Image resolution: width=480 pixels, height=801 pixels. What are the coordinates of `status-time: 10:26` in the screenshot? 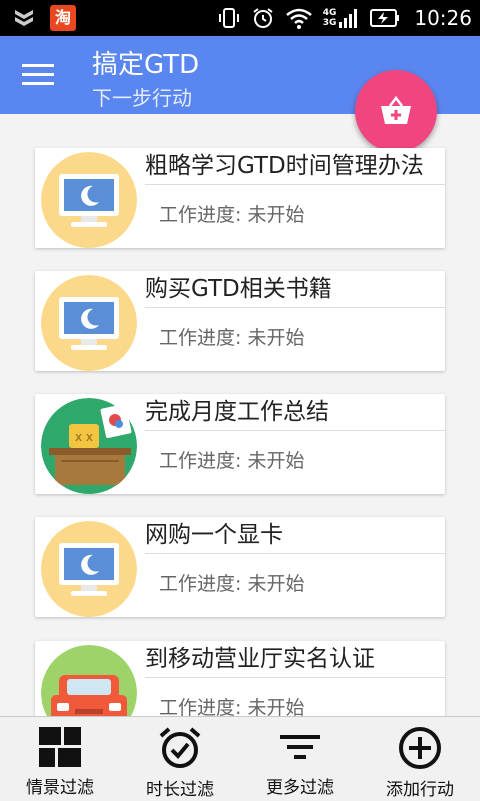 It's located at (443, 18).